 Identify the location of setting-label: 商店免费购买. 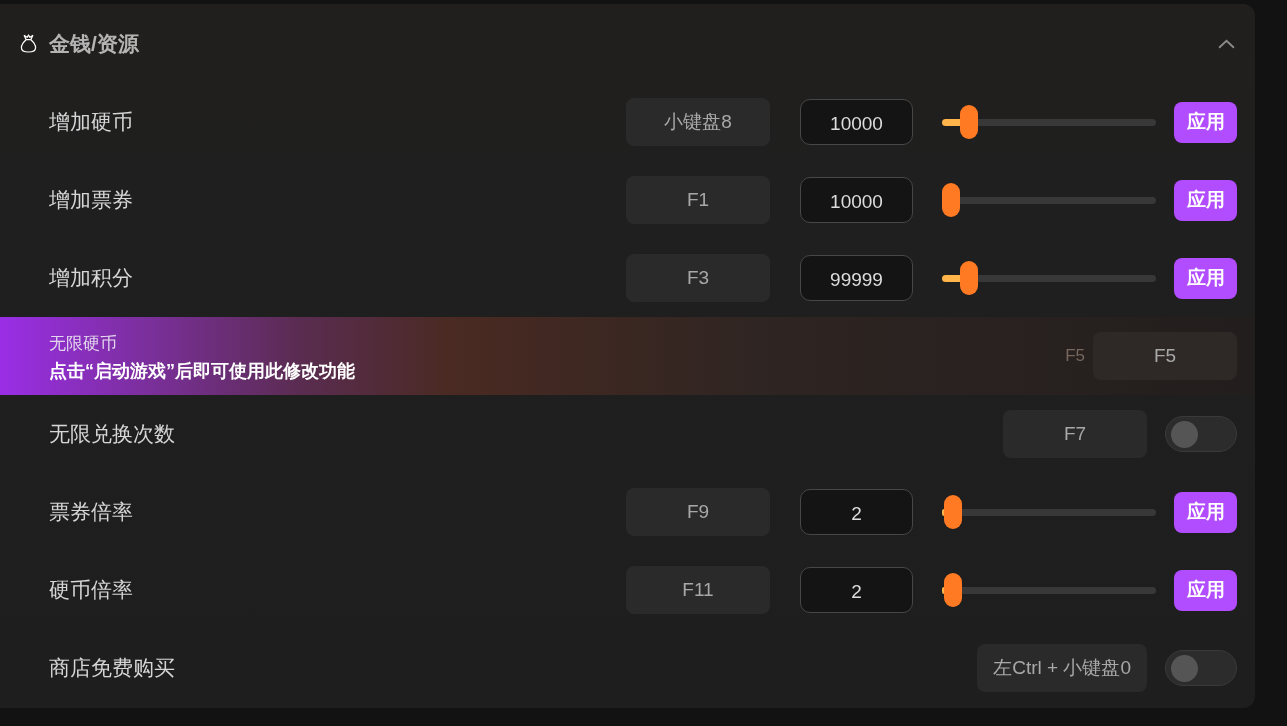
(112, 668).